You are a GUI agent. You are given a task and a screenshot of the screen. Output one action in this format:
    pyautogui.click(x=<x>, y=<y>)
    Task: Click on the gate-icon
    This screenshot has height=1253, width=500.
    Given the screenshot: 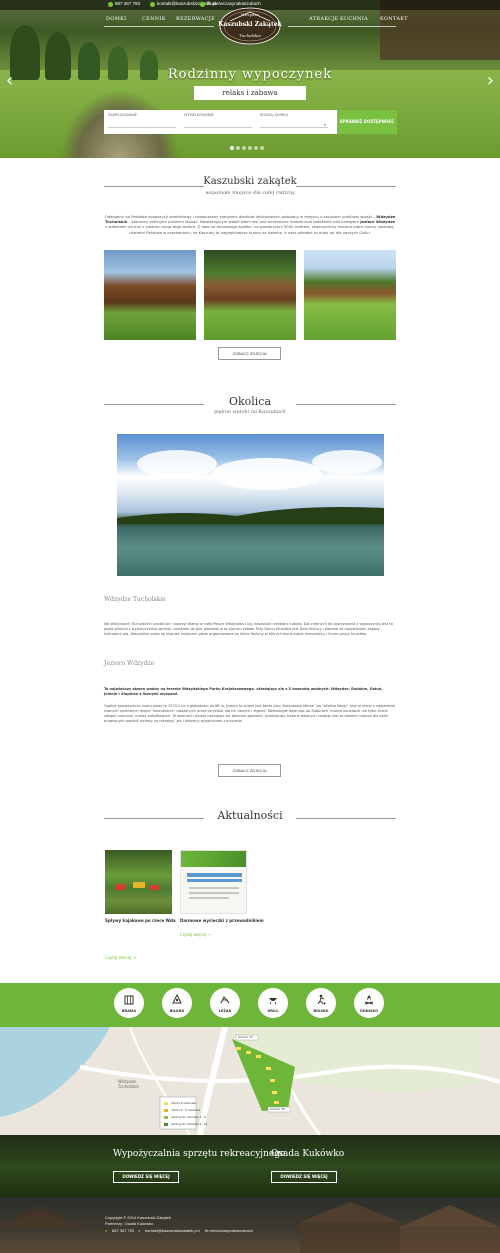 What is the action you would take?
    pyautogui.click(x=129, y=1000)
    